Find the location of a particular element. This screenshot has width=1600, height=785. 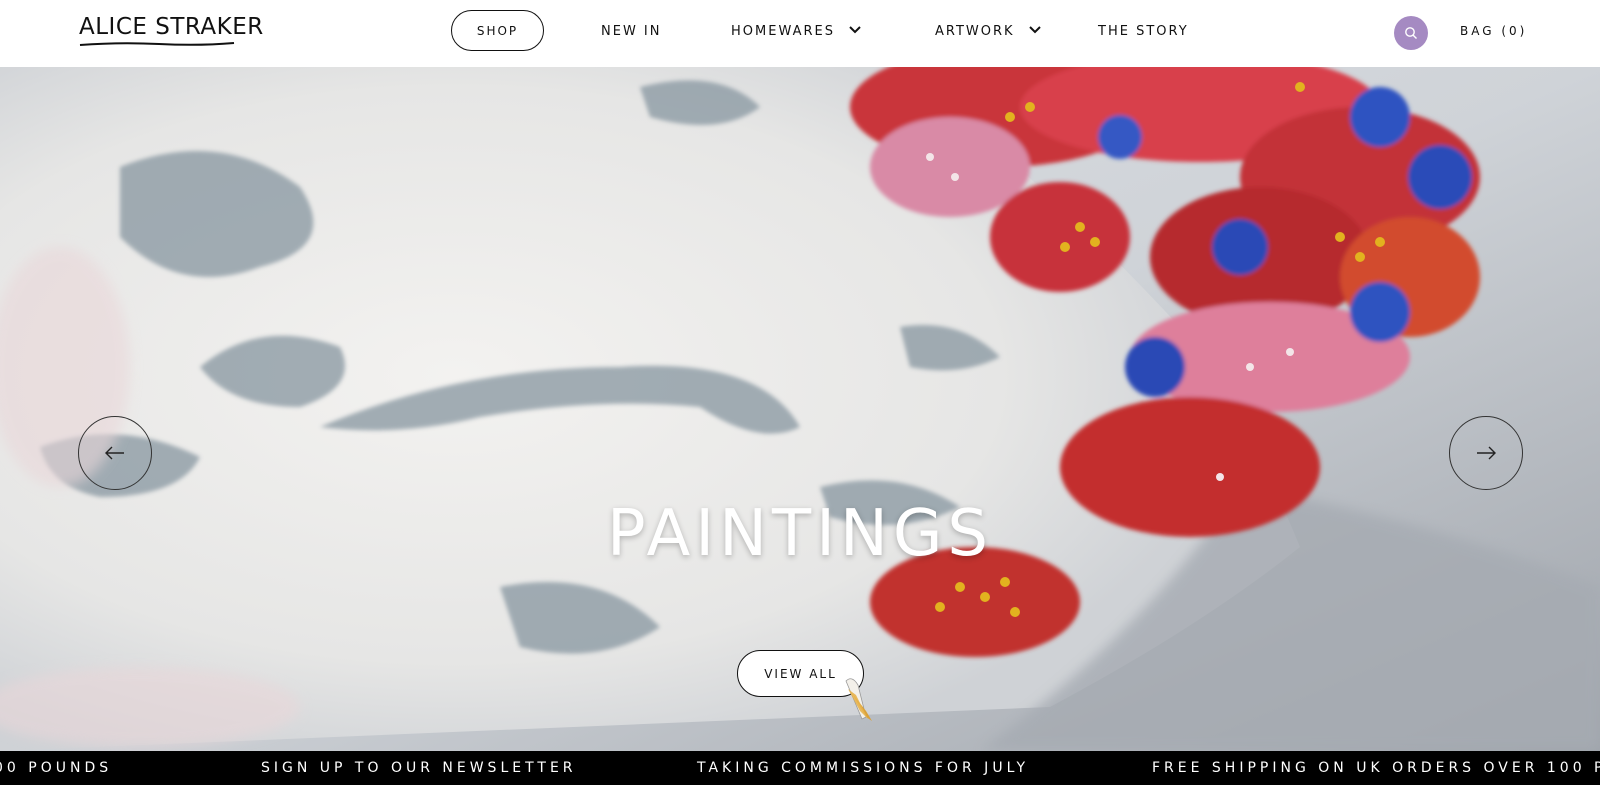

arrow-left-icon is located at coordinates (114, 453).